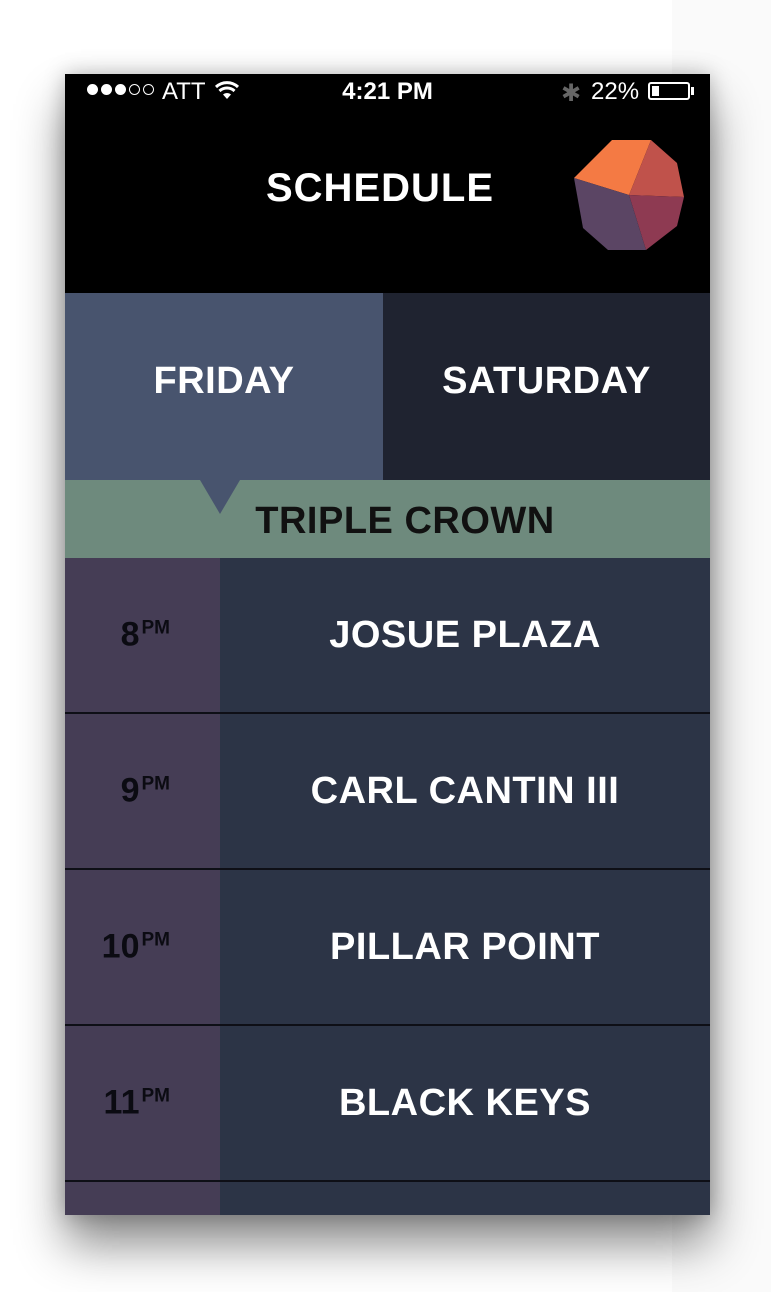 The width and height of the screenshot is (771, 1292). What do you see at coordinates (130, 634) in the screenshot?
I see `time-hour: 8` at bounding box center [130, 634].